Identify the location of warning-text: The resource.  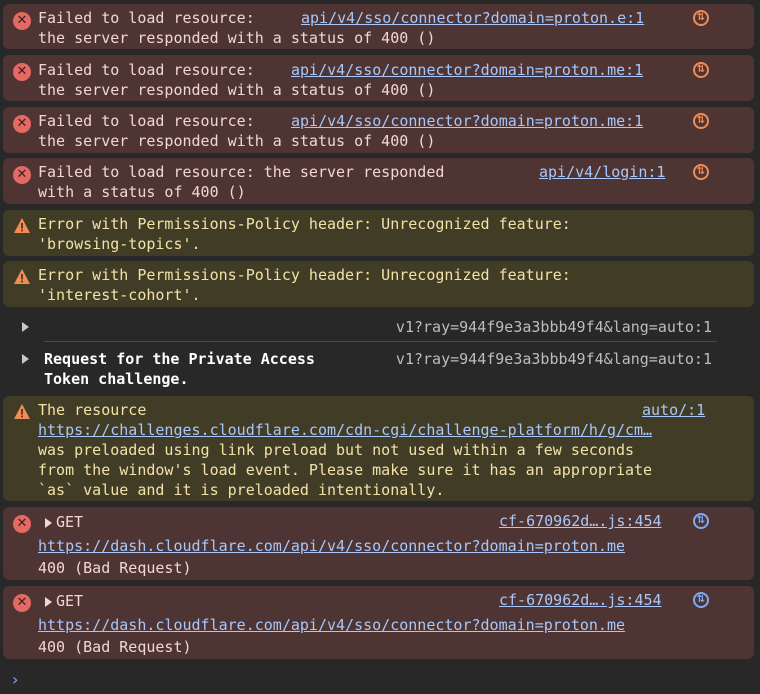
(92, 410).